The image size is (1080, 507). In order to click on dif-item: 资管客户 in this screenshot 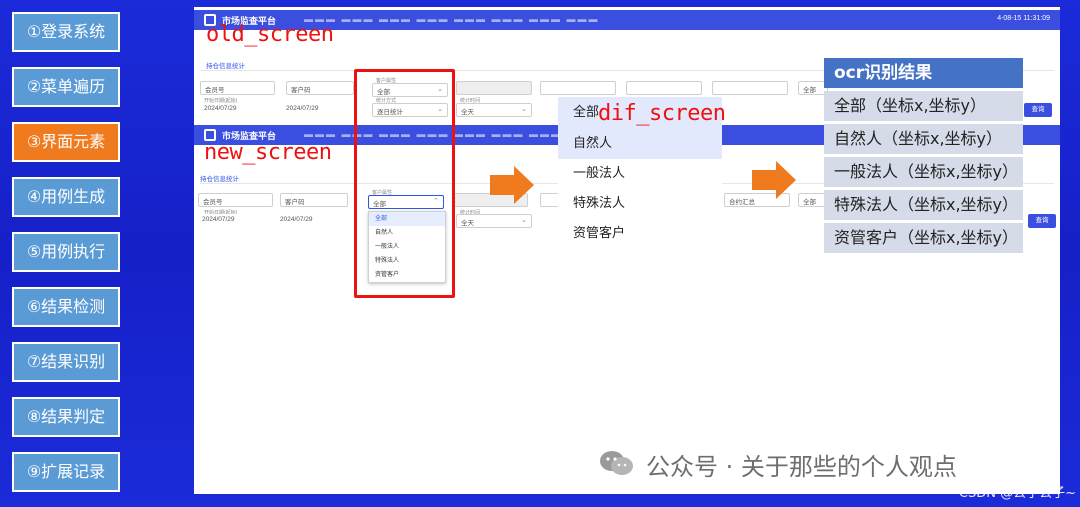, I will do `click(599, 233)`.